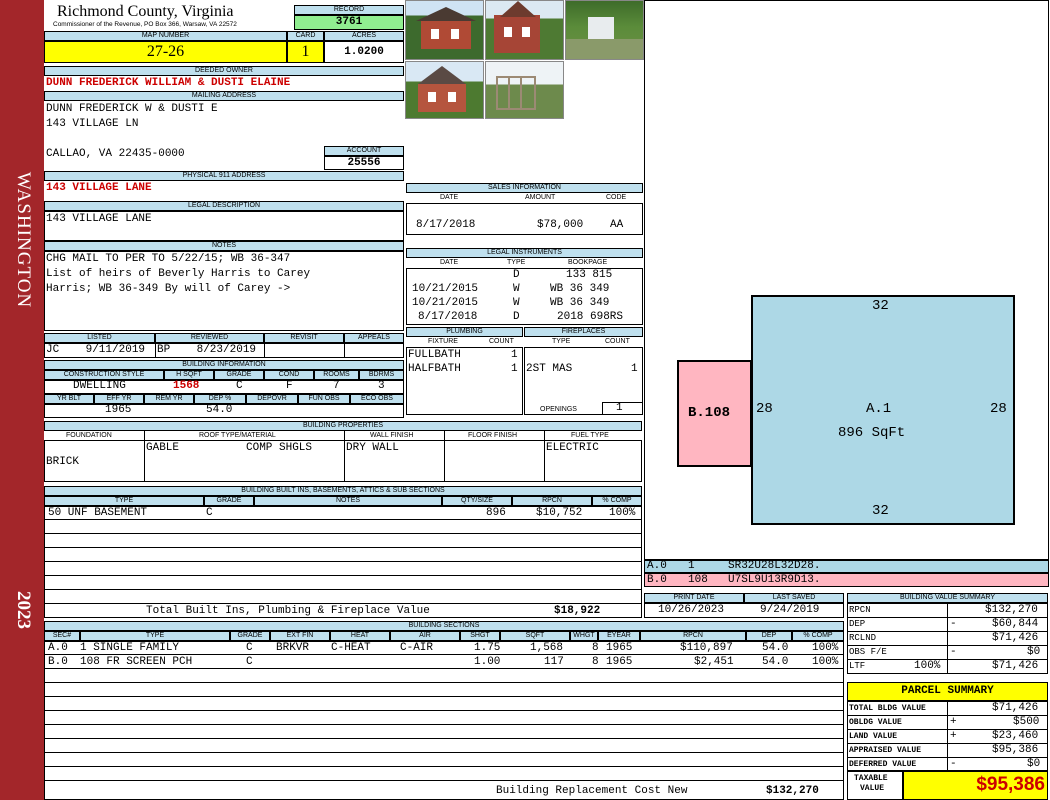 This screenshot has height=800, width=1050. I want to click on sec-eyear-header: EYEAR, so click(619, 636).